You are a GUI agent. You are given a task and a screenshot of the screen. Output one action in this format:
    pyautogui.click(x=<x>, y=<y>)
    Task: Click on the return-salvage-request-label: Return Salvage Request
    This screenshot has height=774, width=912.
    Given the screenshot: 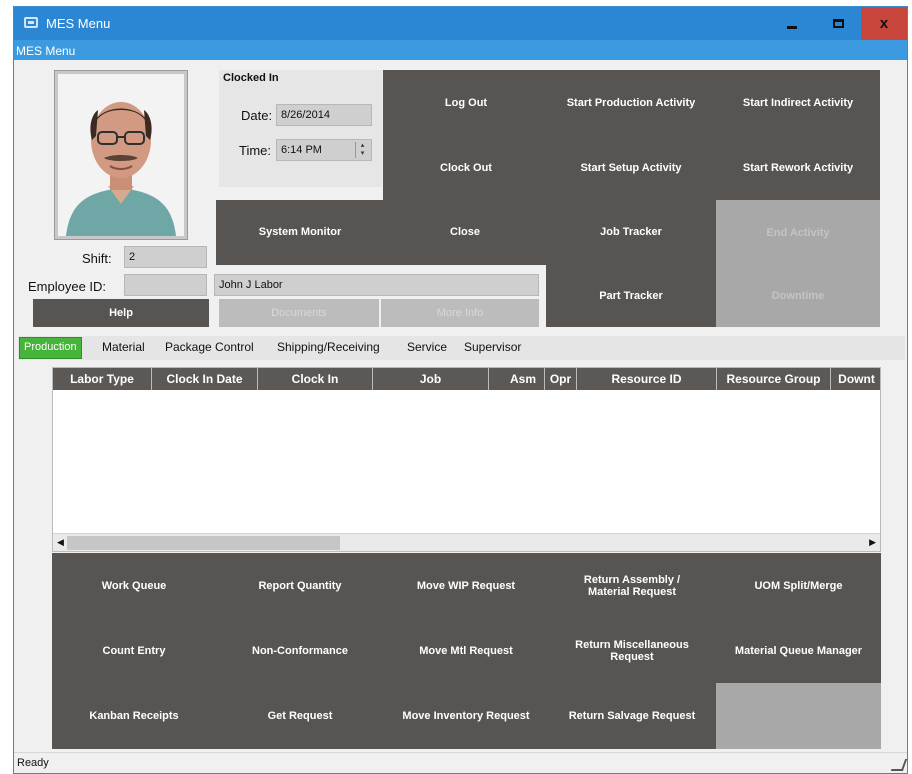 What is the action you would take?
    pyautogui.click(x=632, y=716)
    